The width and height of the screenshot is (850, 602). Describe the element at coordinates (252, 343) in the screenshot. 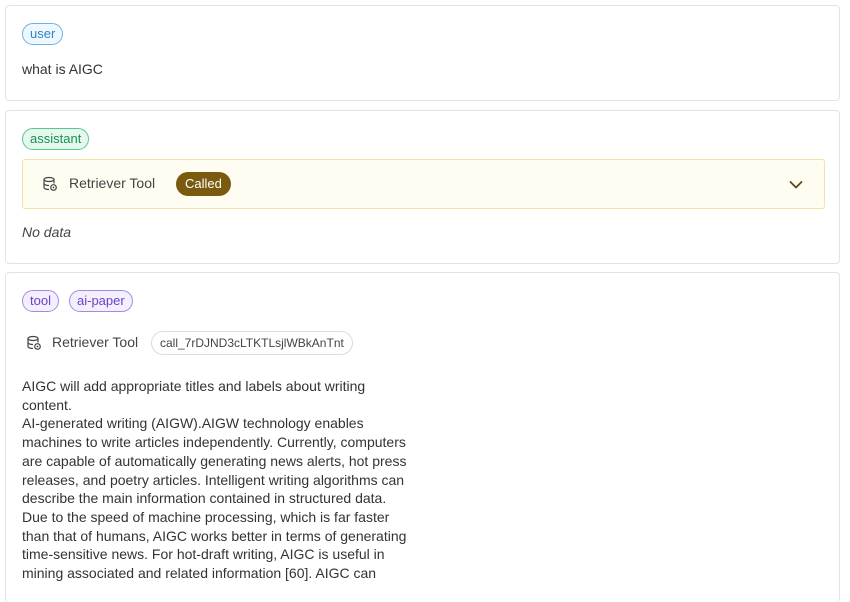

I see `tool-call-id: call_7rDJND3cLTKTLsjlWBkAnTnt` at that location.